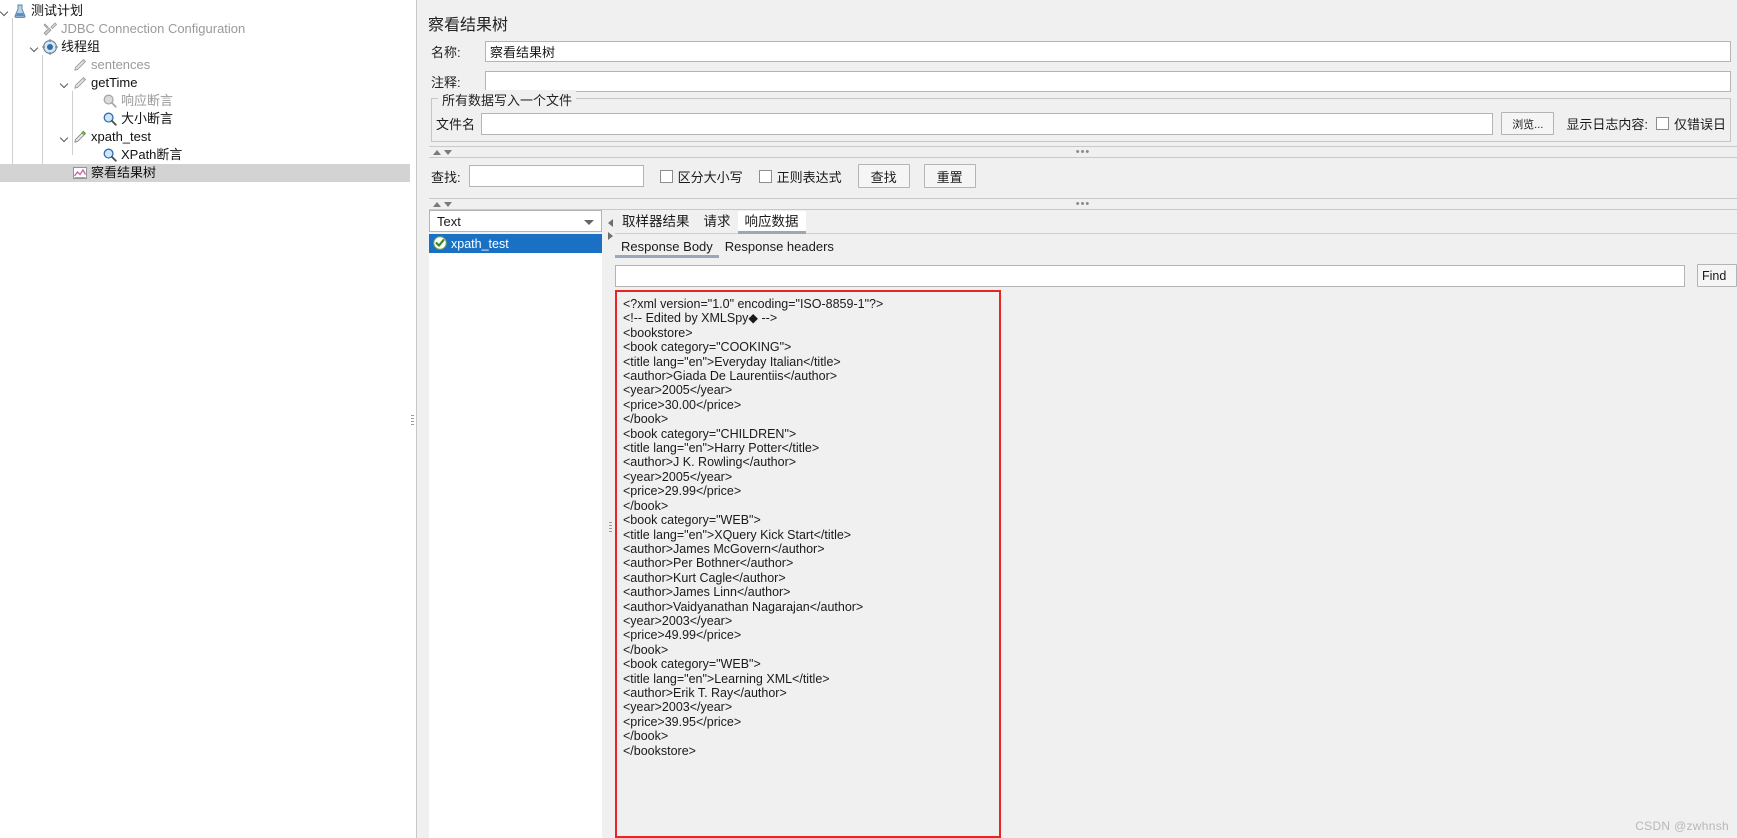  I want to click on response-body-line: <title lang="en">Harry Potter</title>, so click(721, 448).